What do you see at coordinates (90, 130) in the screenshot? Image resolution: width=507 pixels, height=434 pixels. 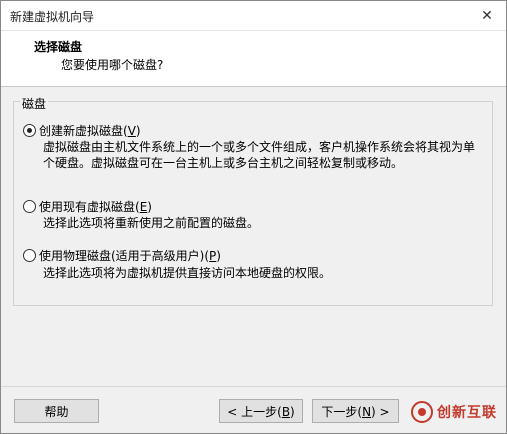 I see `option-label: 创建新虚拟磁盘(V)` at bounding box center [90, 130].